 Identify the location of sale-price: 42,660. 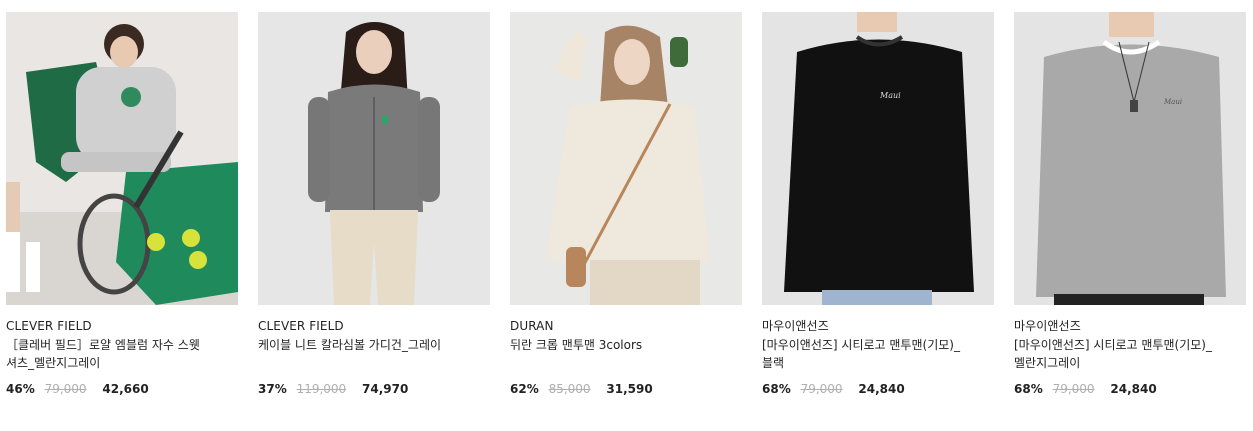
(125, 389).